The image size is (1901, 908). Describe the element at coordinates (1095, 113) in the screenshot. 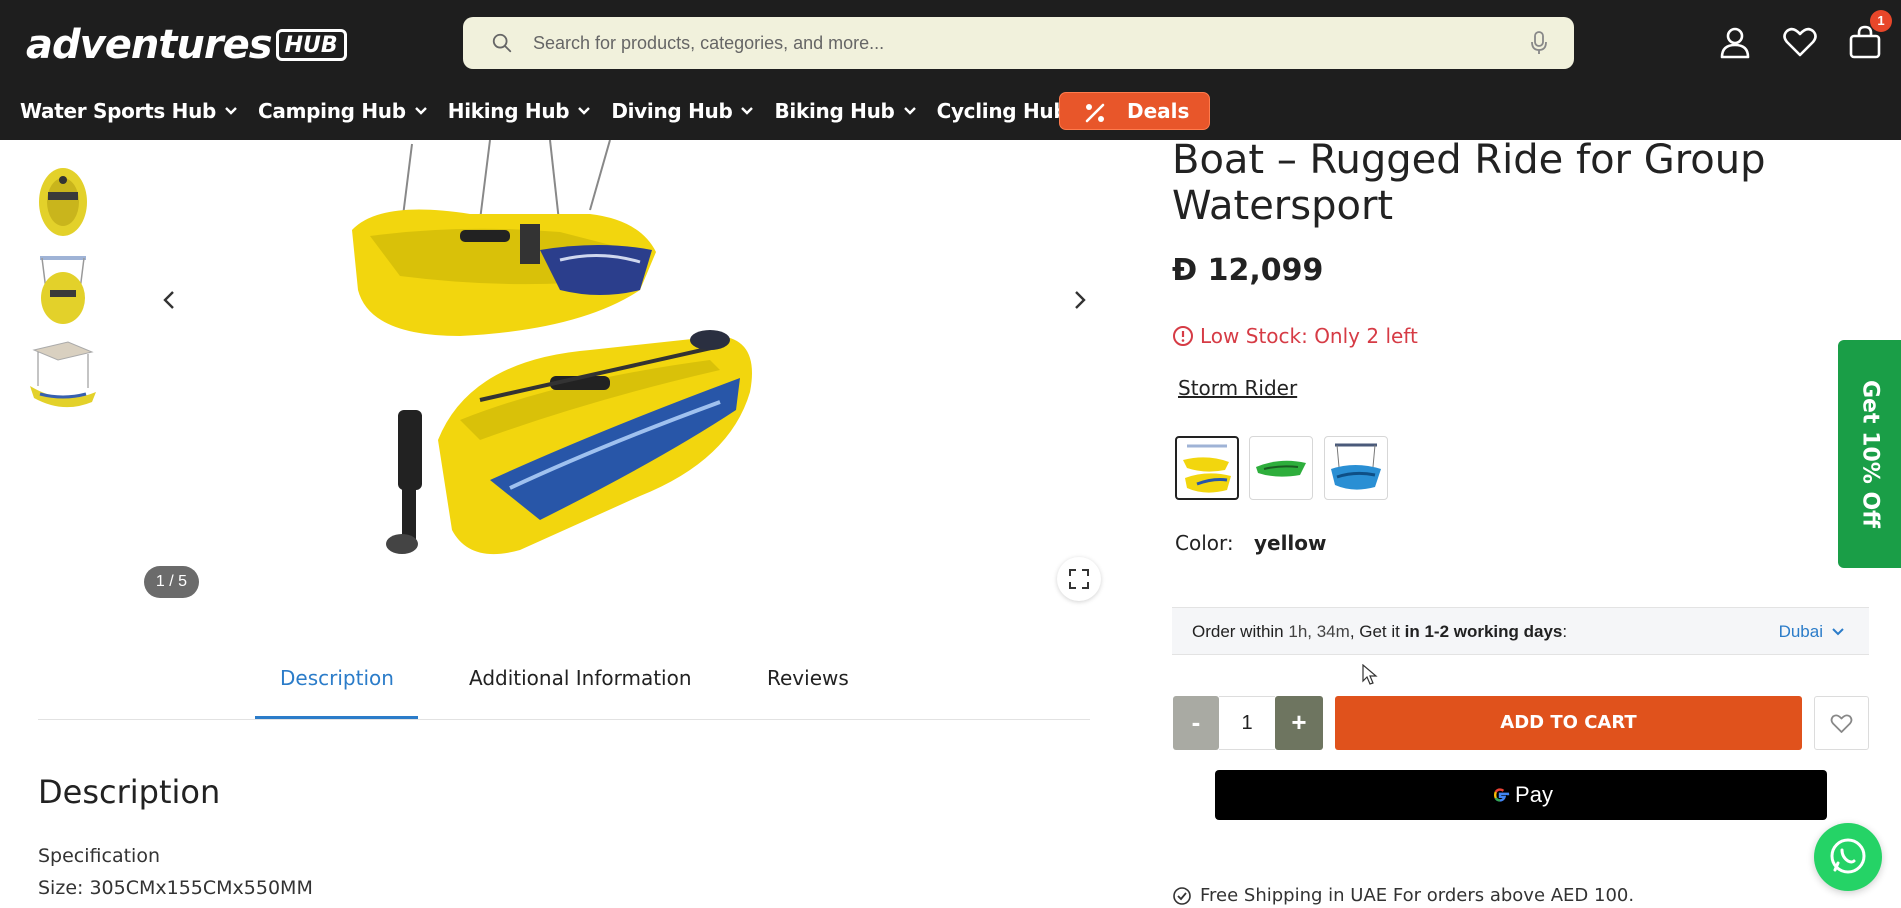

I see `percent-icon` at that location.